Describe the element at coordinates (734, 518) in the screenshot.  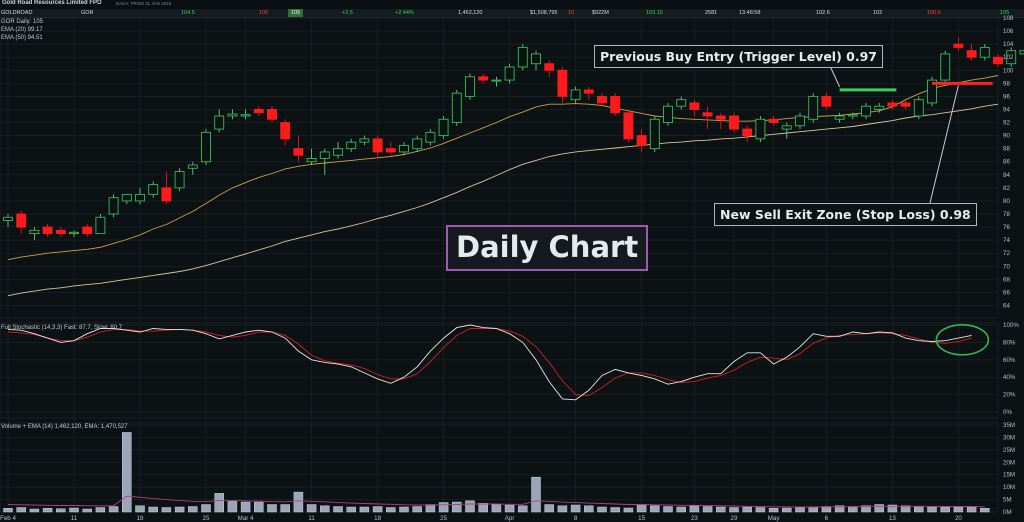
I see `x-tick-label: 29` at that location.